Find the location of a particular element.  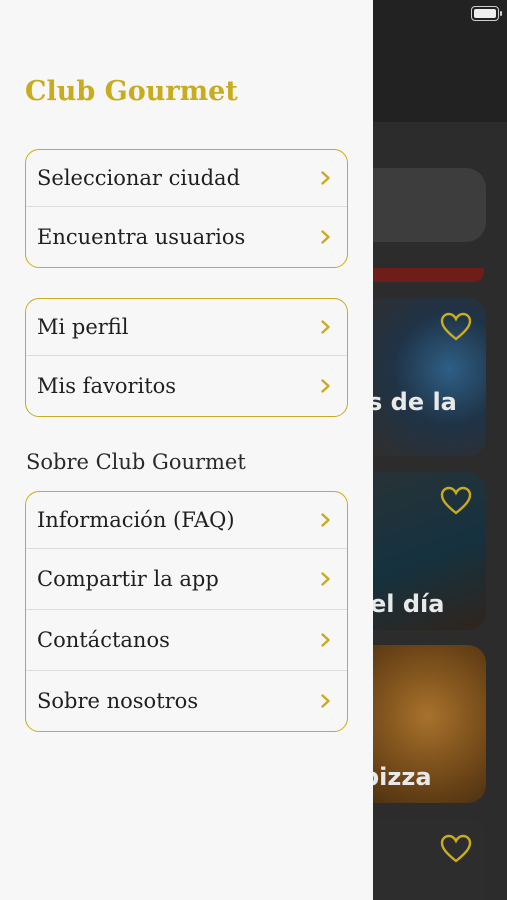

menu-item-label: Mi perfil is located at coordinates (83, 327).